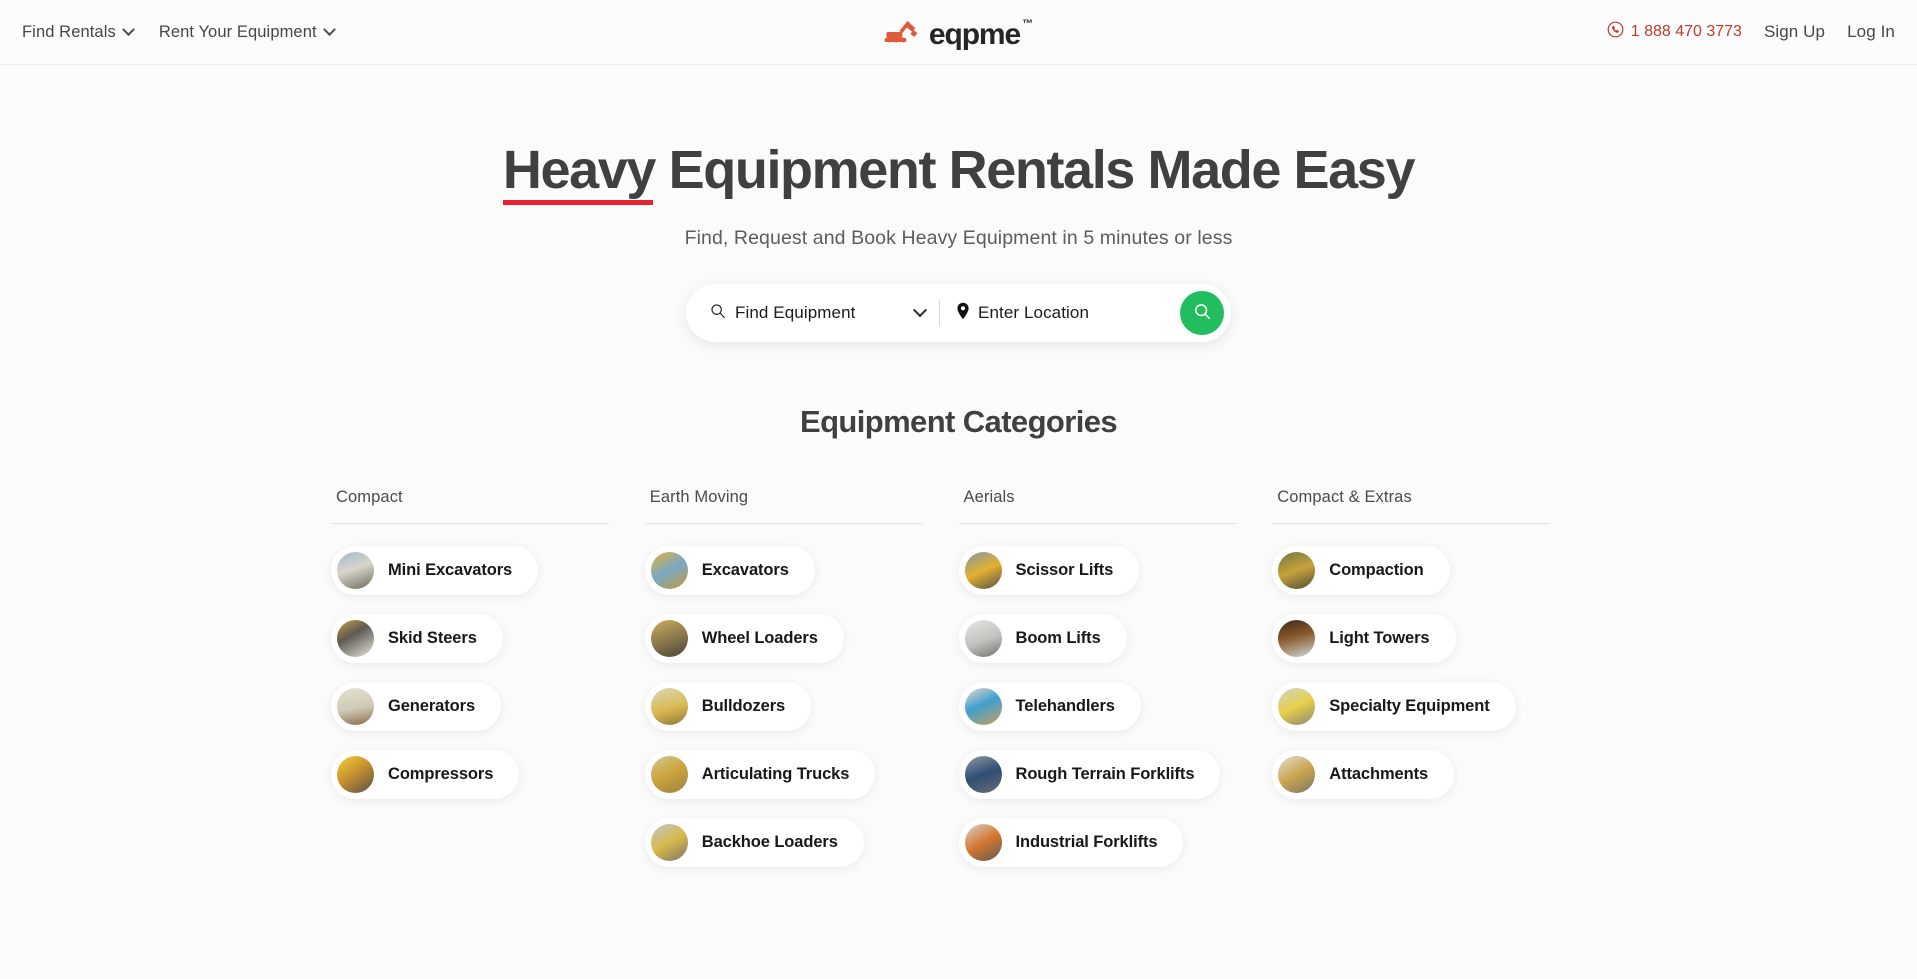 The height and width of the screenshot is (979, 1917). I want to click on category-item: Boom Lifts, so click(1042, 639).